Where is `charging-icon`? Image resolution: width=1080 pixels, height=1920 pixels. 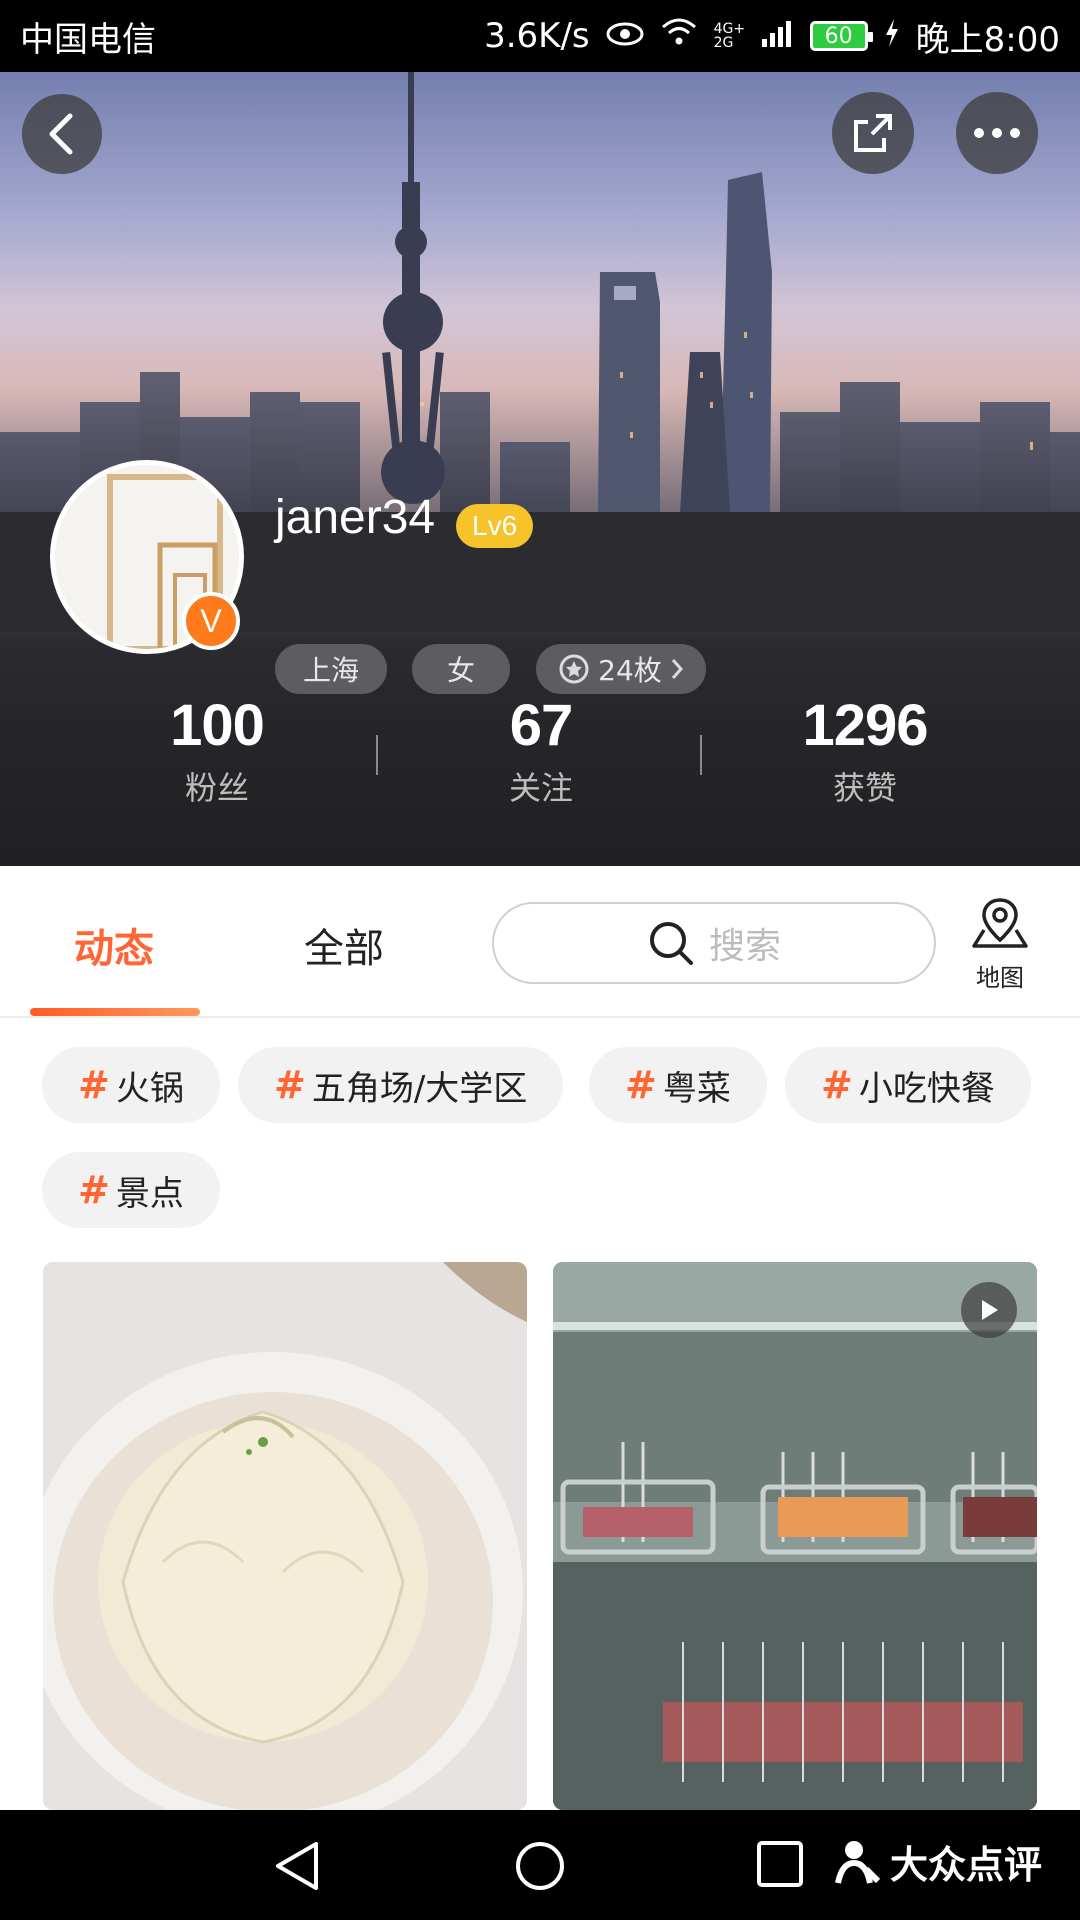 charging-icon is located at coordinates (892, 36).